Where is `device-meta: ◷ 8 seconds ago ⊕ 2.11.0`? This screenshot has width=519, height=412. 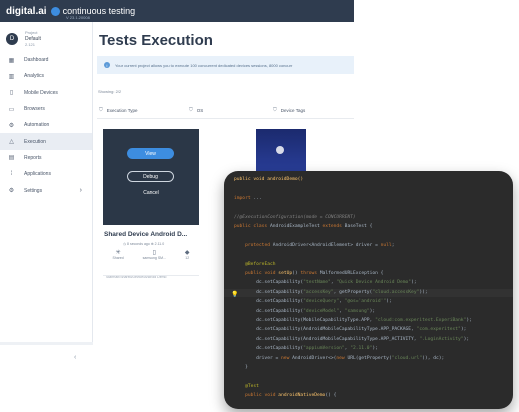
device-meta: ◷ 8 seconds ago ⊕ 2.11.0 is located at coordinates (144, 244).